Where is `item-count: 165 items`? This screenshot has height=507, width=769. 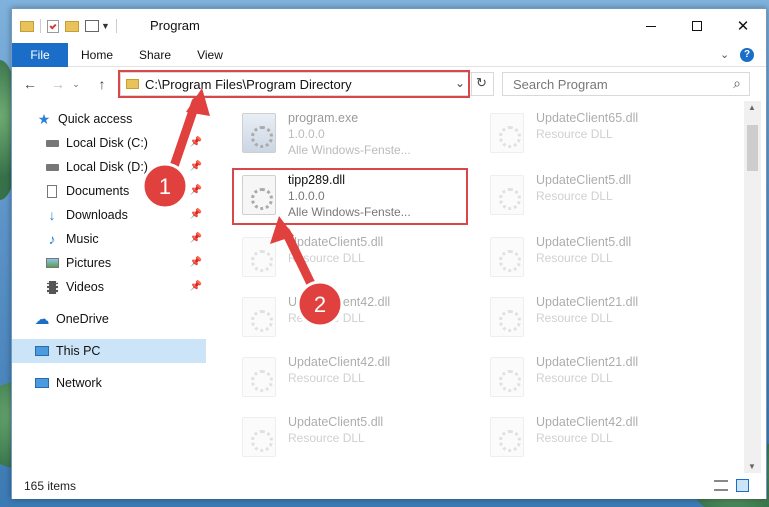
item-count: 165 items is located at coordinates (50, 486).